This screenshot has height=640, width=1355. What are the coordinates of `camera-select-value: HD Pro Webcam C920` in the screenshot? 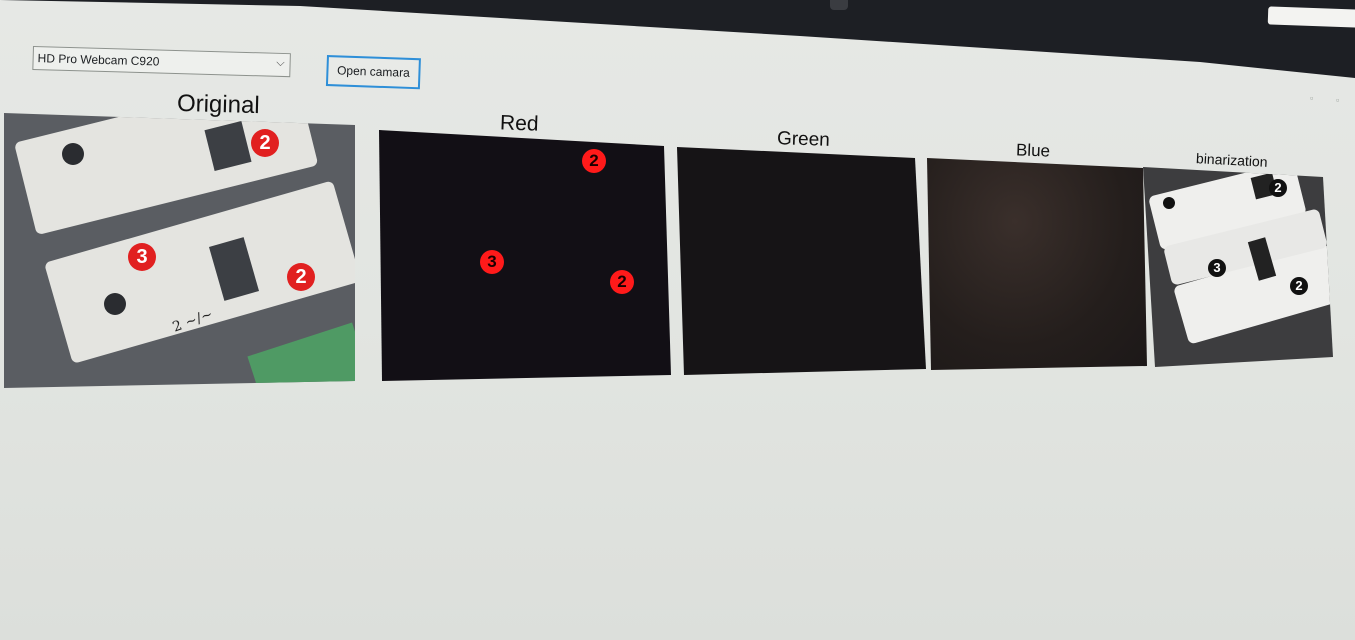 It's located at (98, 60).